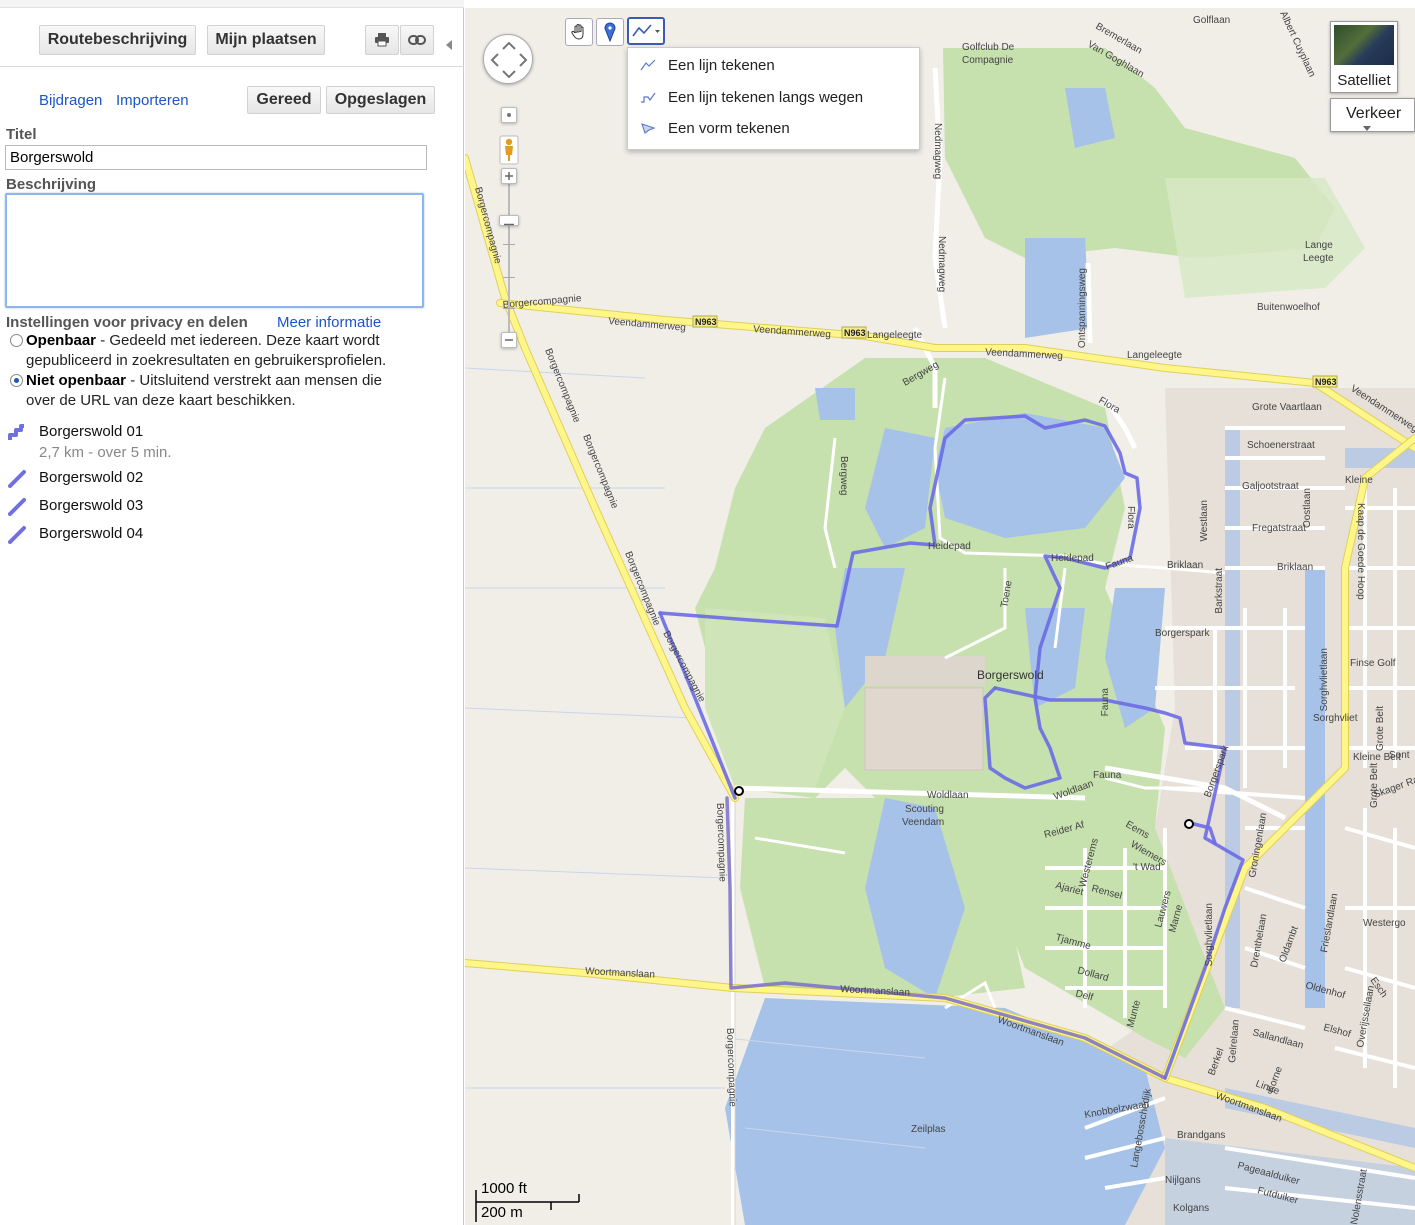 The width and height of the screenshot is (1415, 1225). What do you see at coordinates (1287, 407) in the screenshot?
I see `map-label: Grote Vaartlaan` at bounding box center [1287, 407].